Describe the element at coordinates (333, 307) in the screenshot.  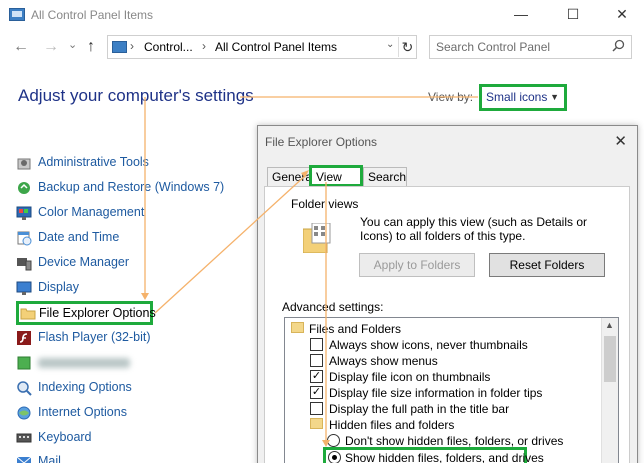
I see `advanced-settings-label: Advanced settings:` at that location.